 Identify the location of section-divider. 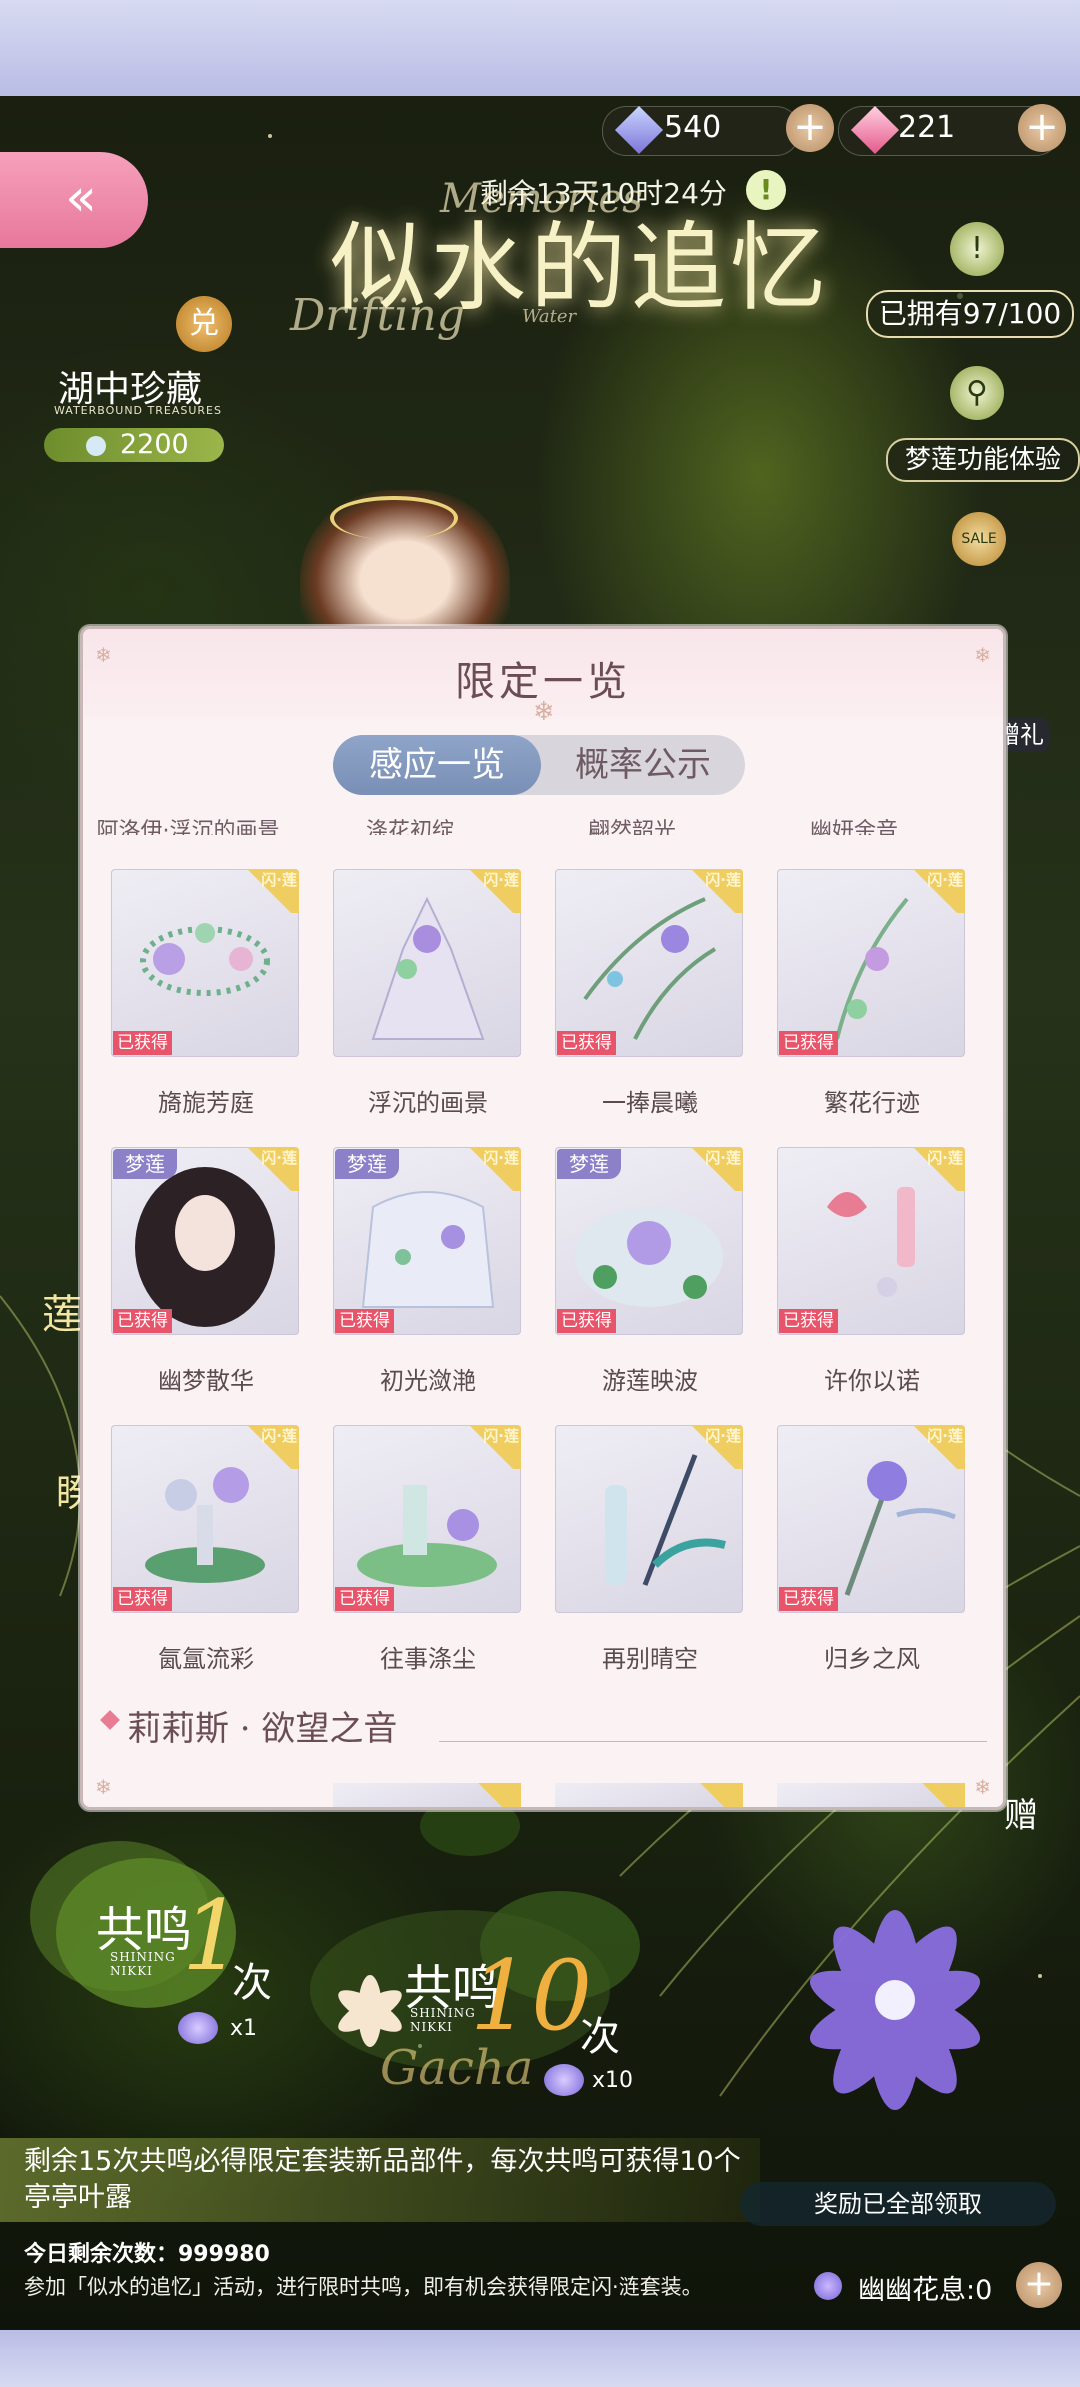
(713, 1741).